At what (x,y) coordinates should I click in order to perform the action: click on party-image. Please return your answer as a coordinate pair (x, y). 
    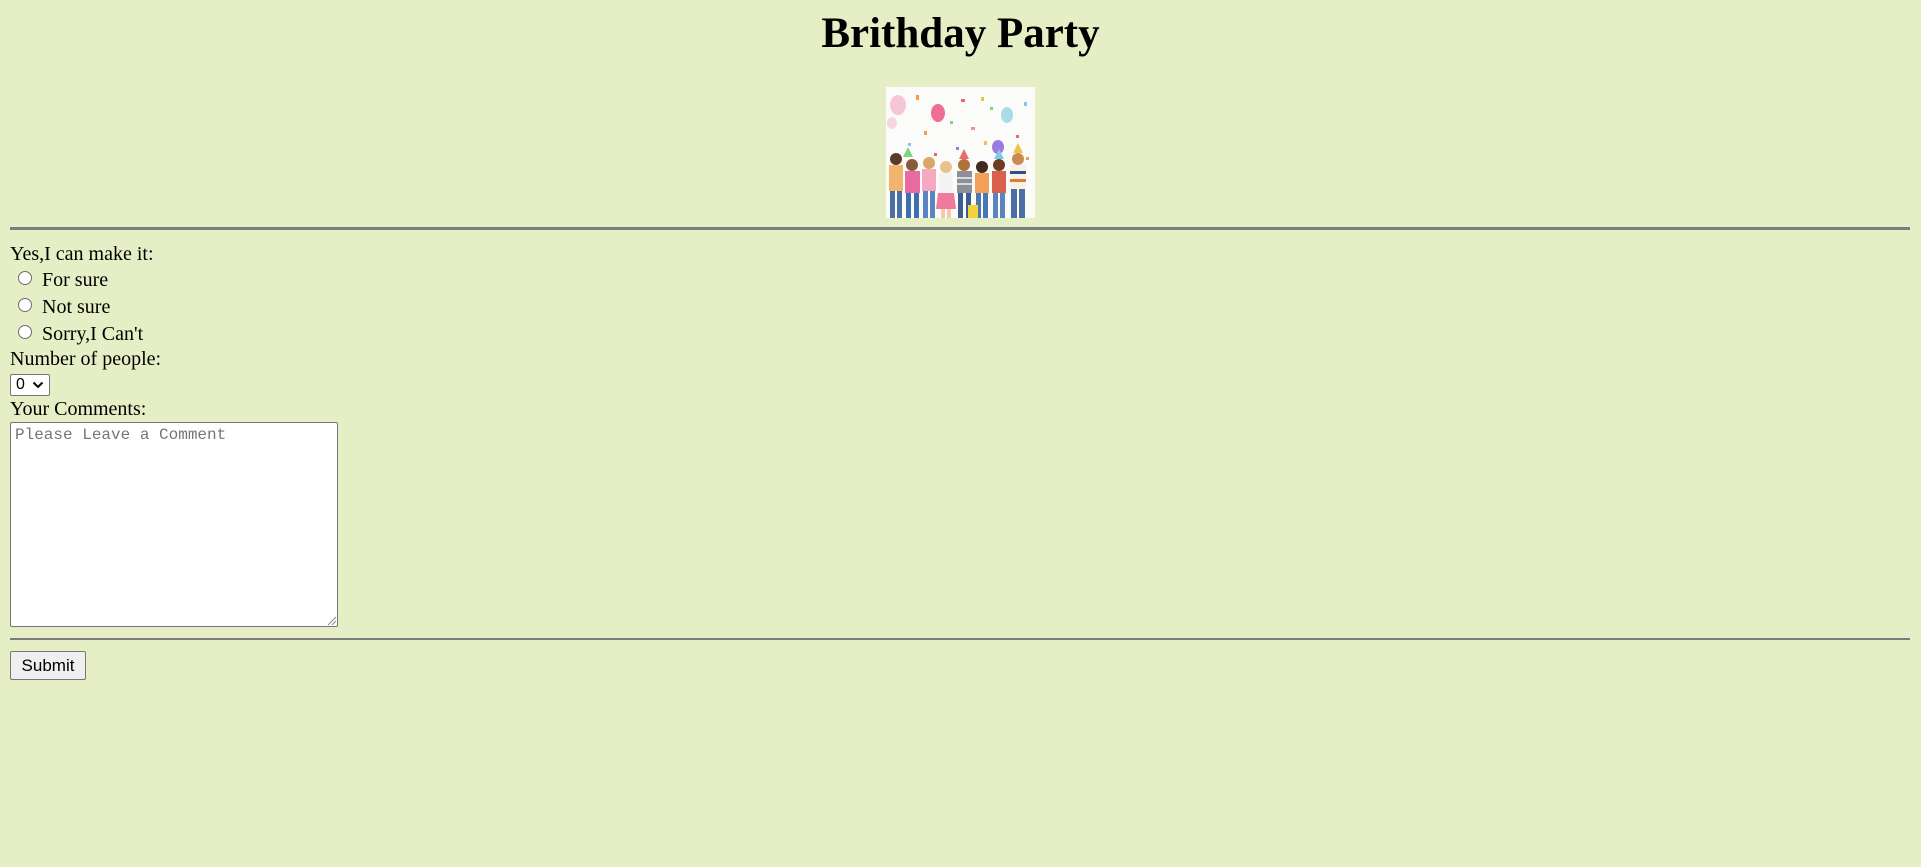
    Looking at the image, I should click on (960, 152).